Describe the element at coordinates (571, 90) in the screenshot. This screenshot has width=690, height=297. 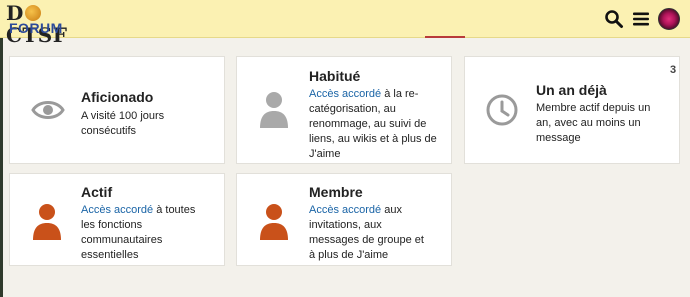
I see `badge-title: Un an déjà` at that location.